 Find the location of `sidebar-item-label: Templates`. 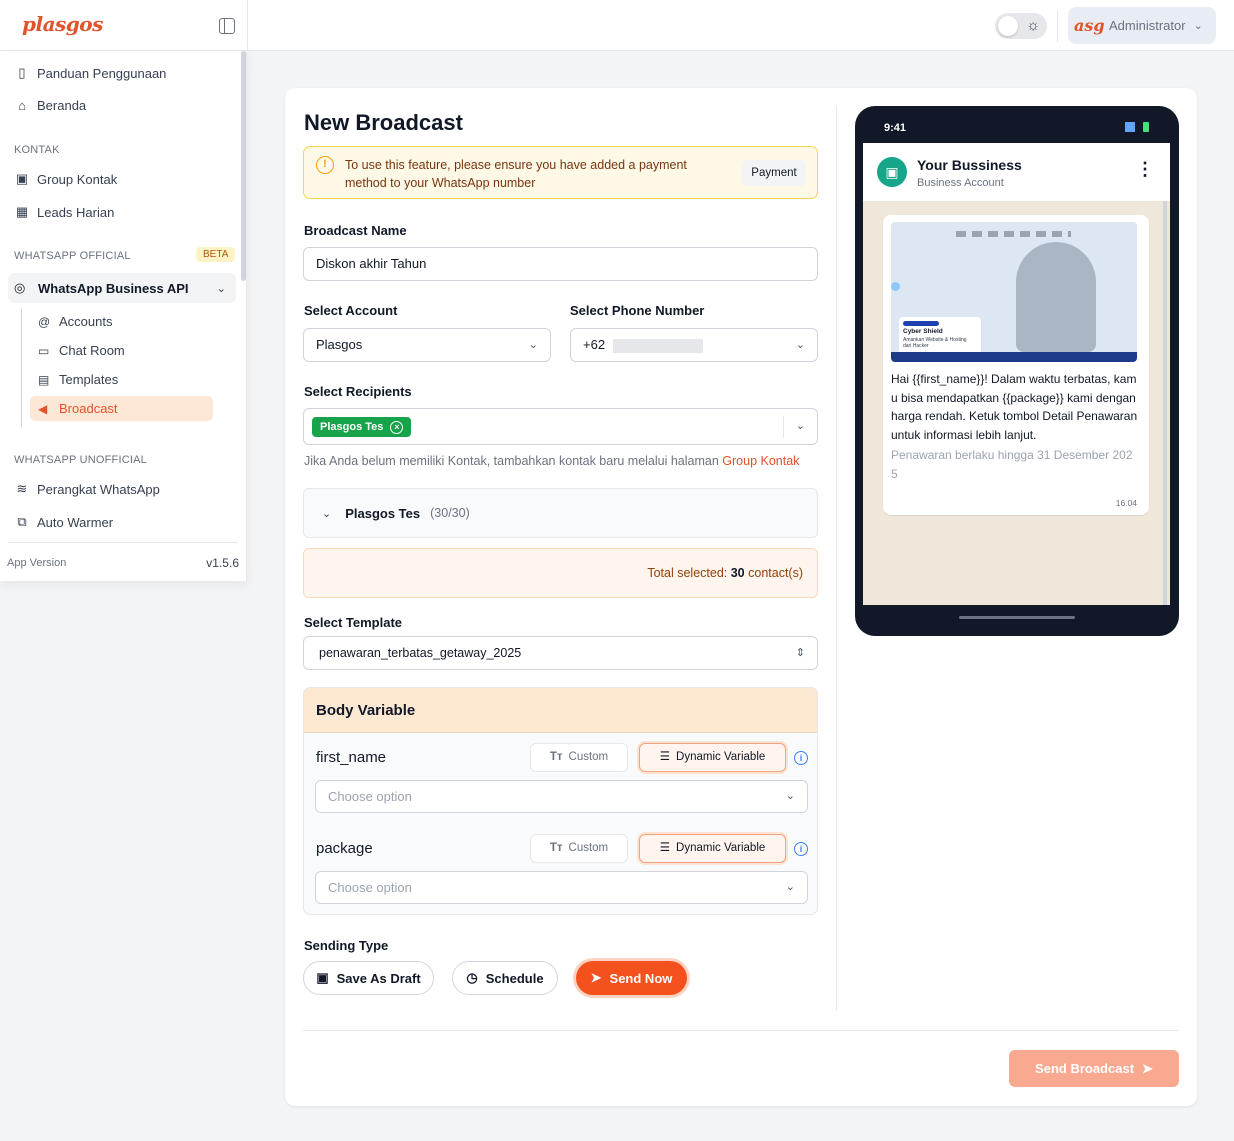

sidebar-item-label: Templates is located at coordinates (89, 379).